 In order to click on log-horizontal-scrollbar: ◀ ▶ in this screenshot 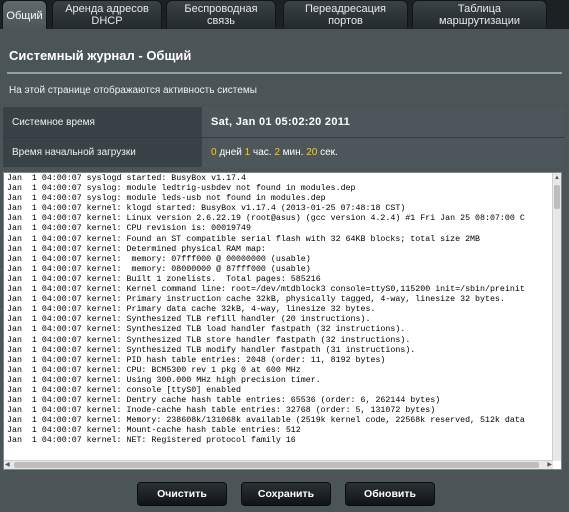, I will do `click(278, 464)`.